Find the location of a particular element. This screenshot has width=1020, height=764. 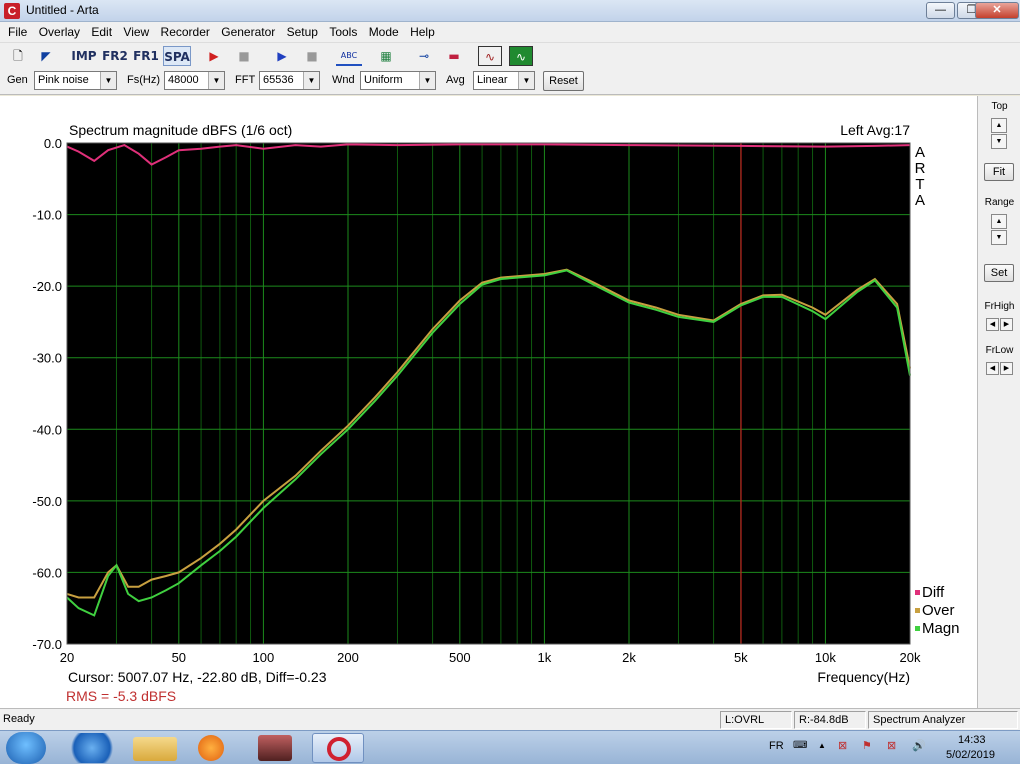

status-bar: Ready L:OVRL R:-84.8dB Spectrum Analyzer is located at coordinates (510, 719).